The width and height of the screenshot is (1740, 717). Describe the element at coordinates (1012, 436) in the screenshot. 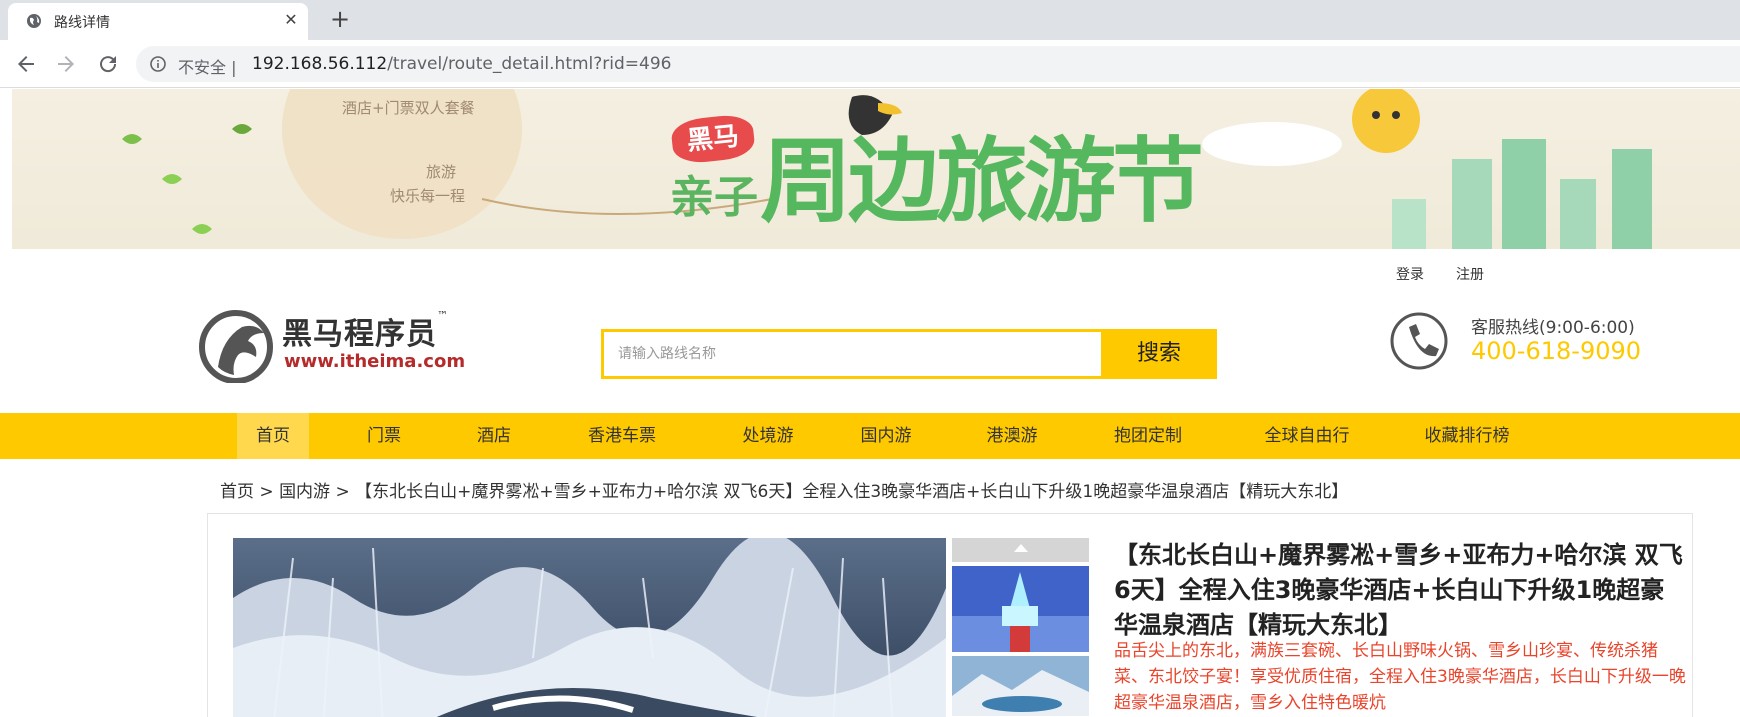

I see `nav-item-hk-macau: 港澳游` at that location.